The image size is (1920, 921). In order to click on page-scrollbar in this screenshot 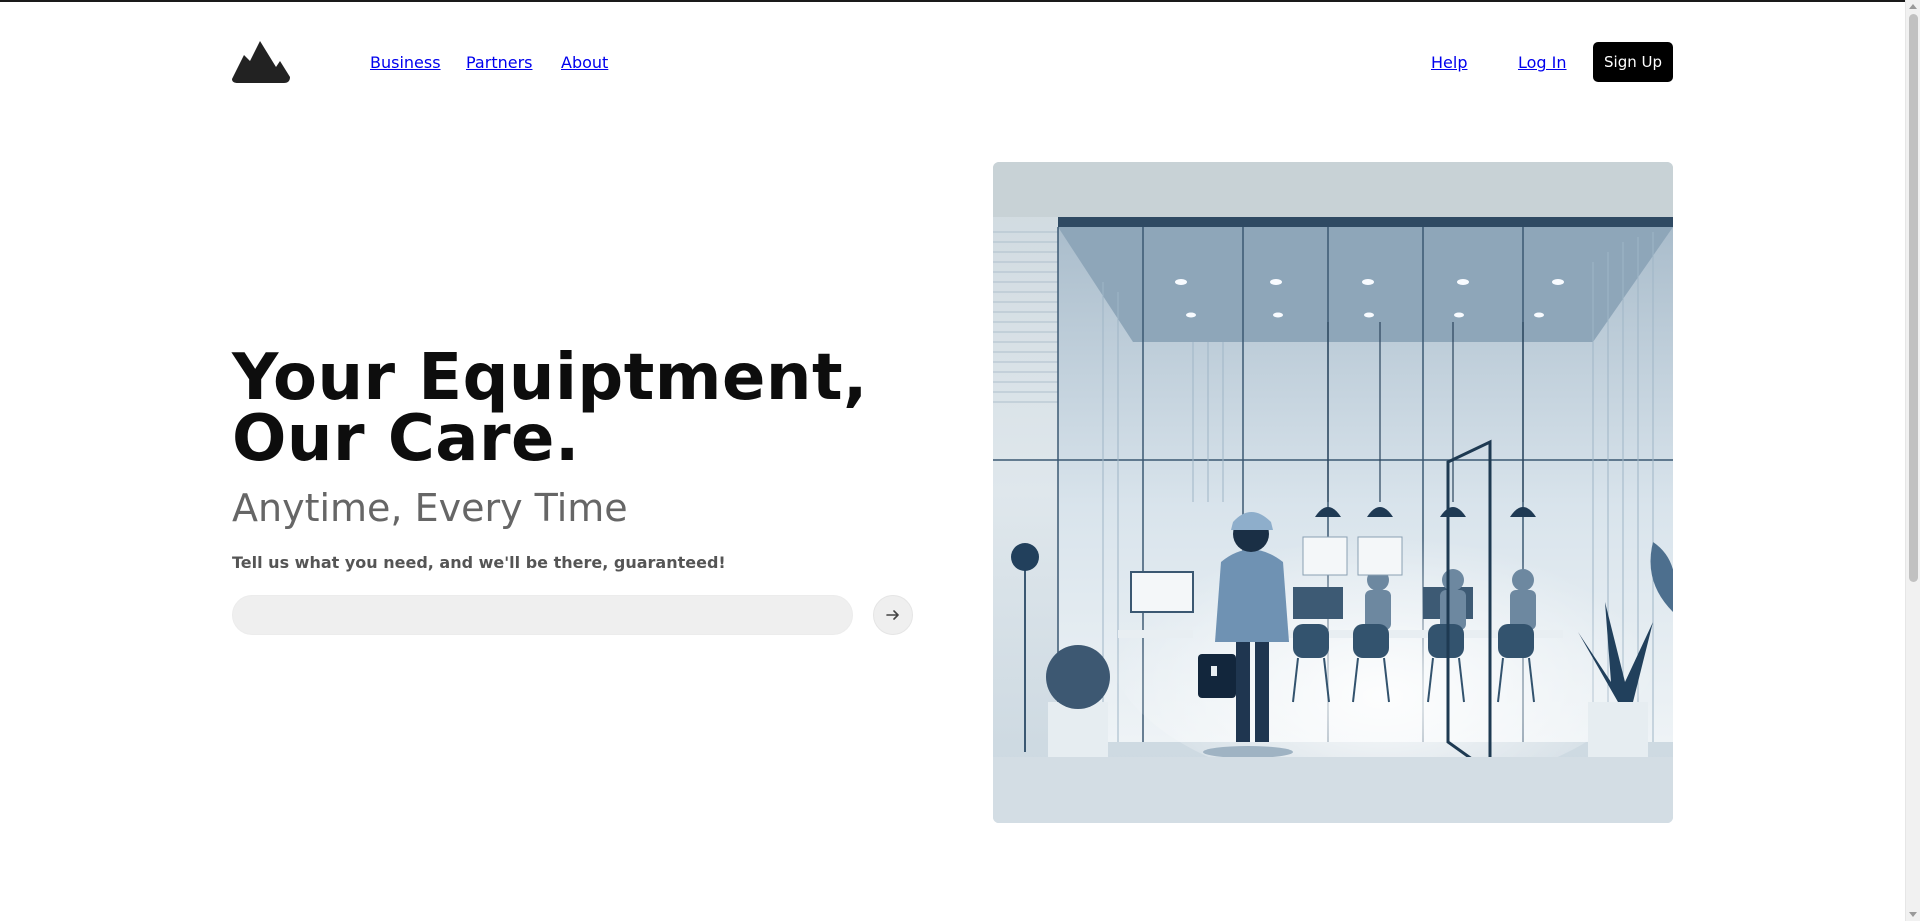, I will do `click(1912, 460)`.